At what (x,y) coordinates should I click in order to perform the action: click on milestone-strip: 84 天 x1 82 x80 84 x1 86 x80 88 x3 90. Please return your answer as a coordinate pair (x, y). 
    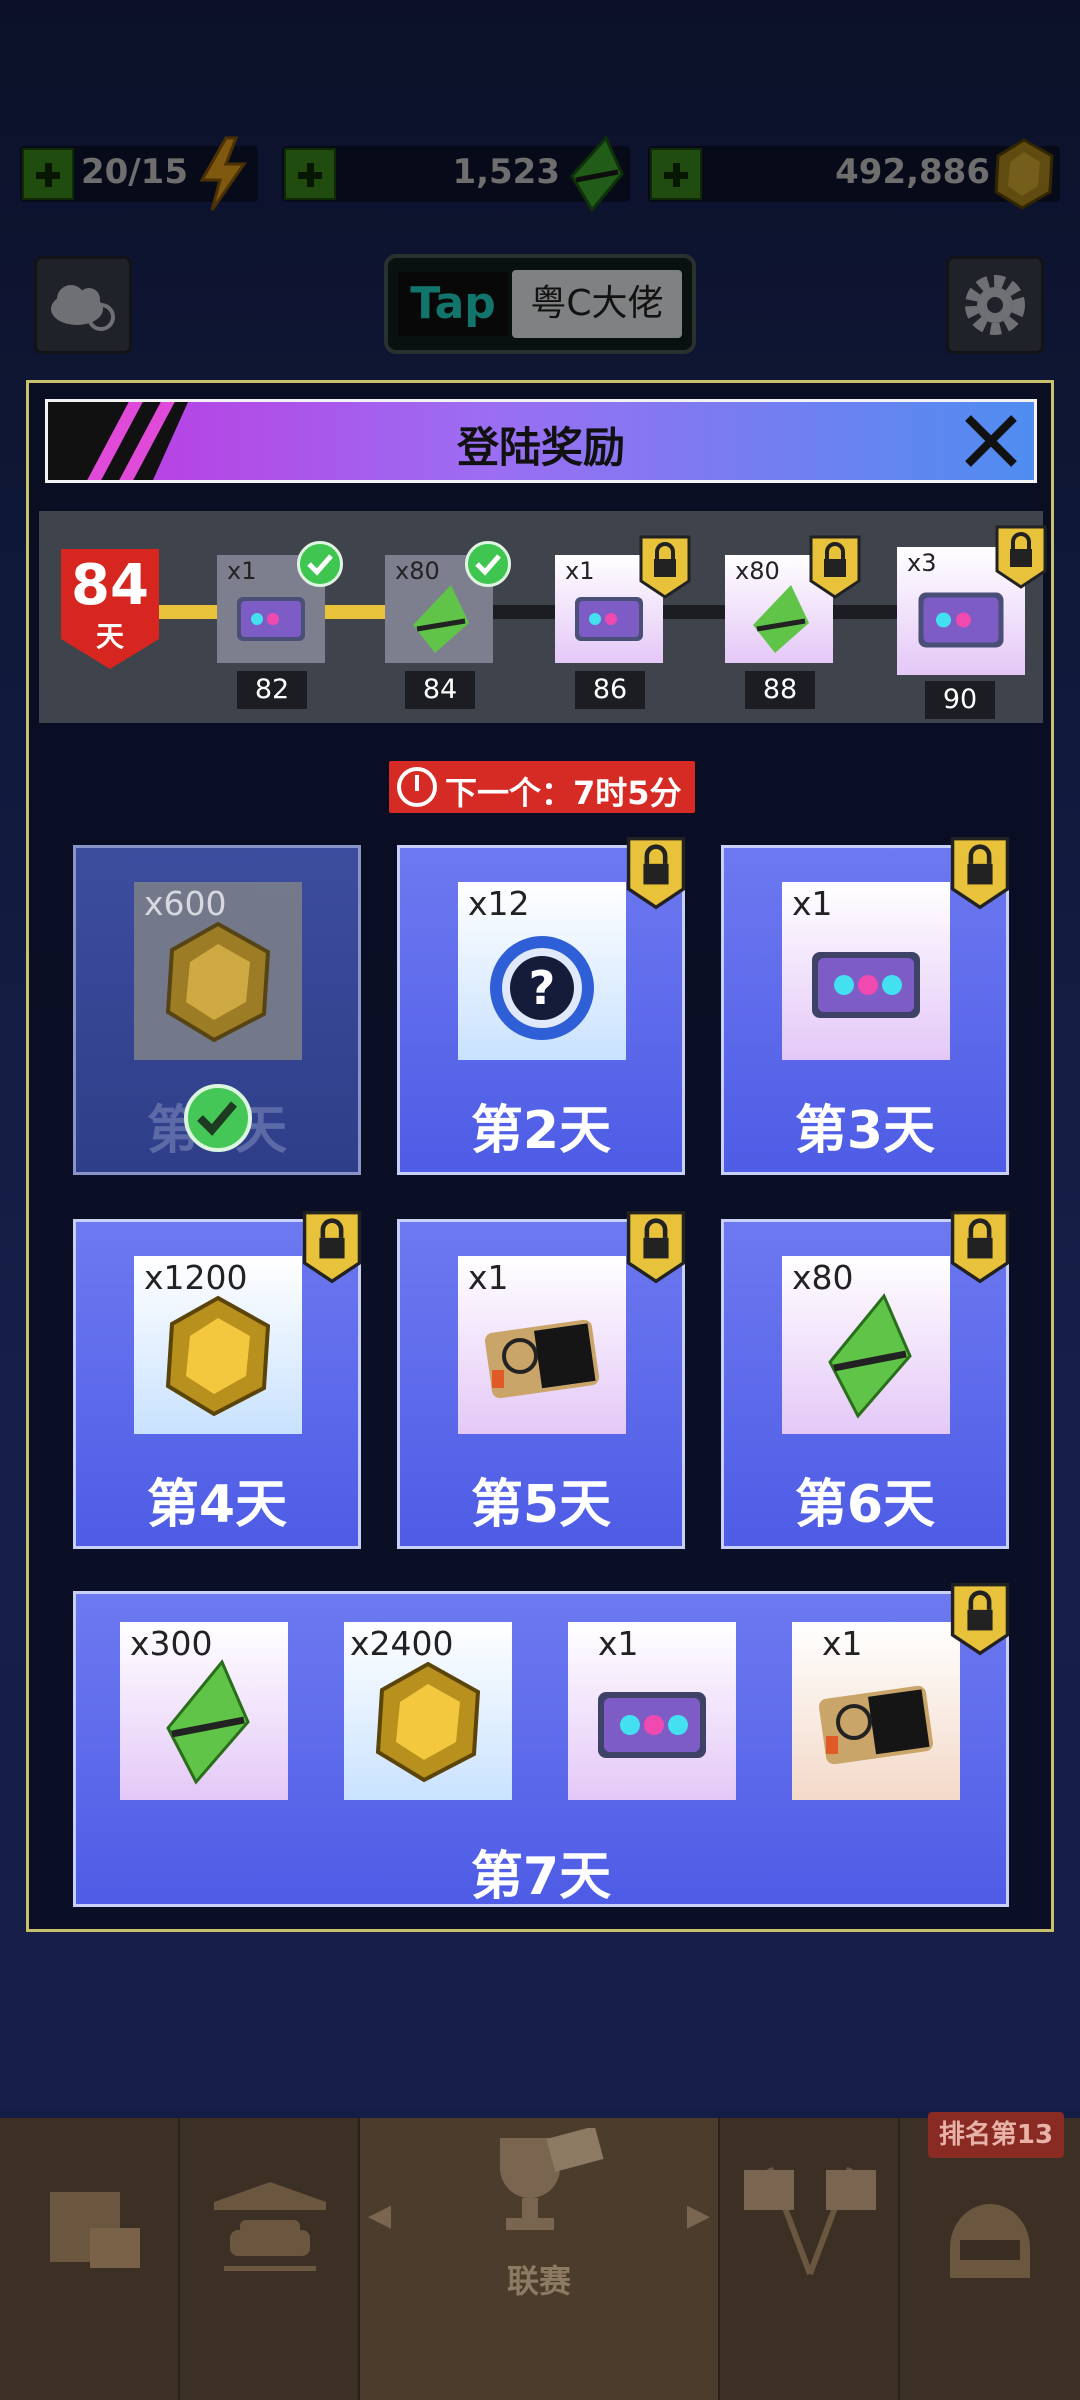
    Looking at the image, I should click on (543, 617).